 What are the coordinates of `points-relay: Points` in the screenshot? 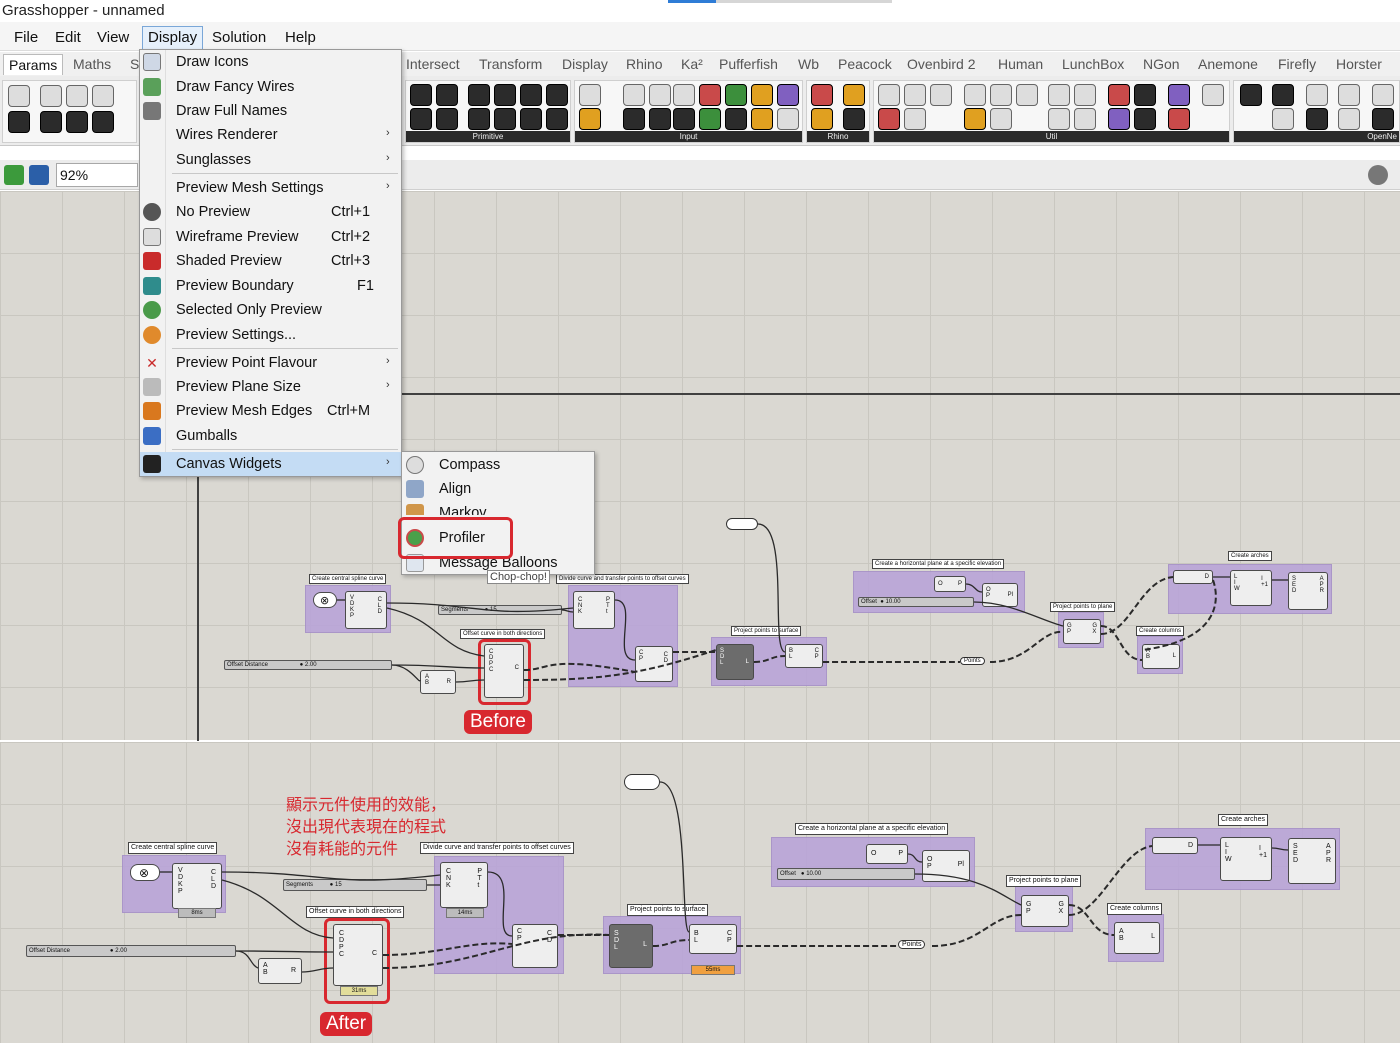 It's located at (912, 944).